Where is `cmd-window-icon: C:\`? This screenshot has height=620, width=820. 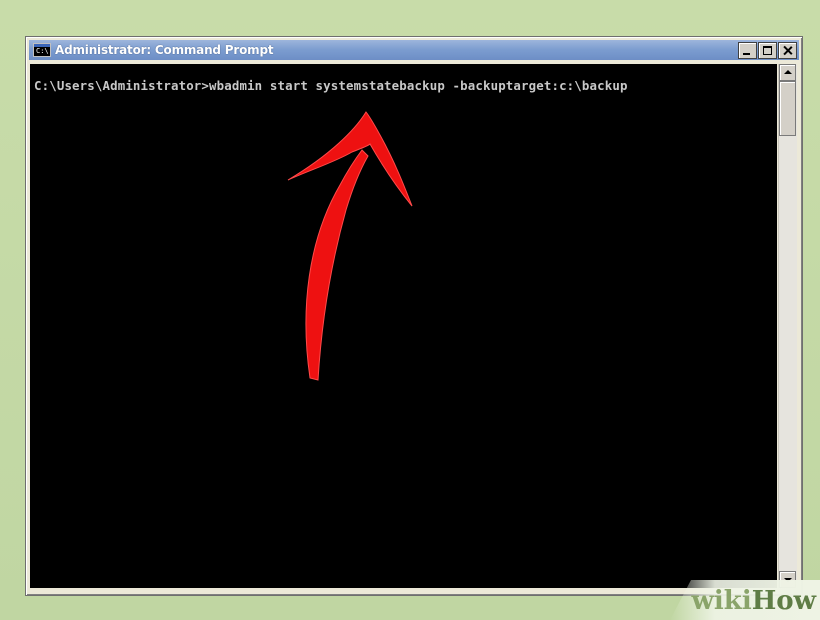
cmd-window-icon: C:\ is located at coordinates (42, 50).